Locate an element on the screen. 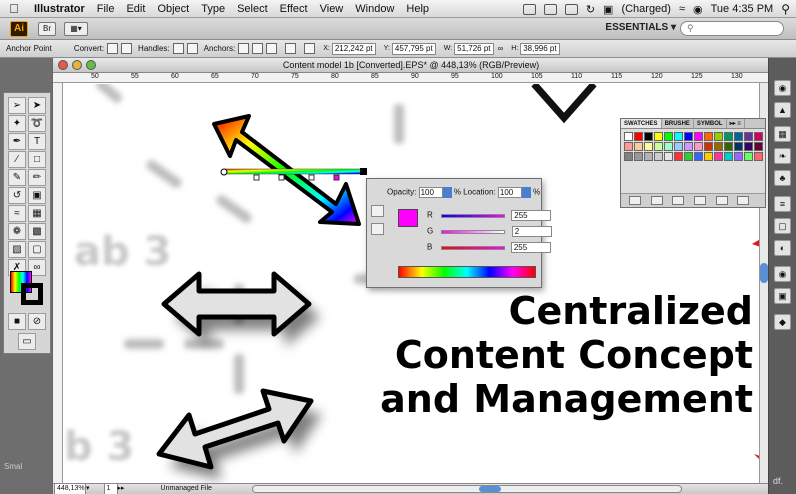 This screenshot has height=494, width=796. paintbrush-tool-icon: ✎ is located at coordinates (17, 177).